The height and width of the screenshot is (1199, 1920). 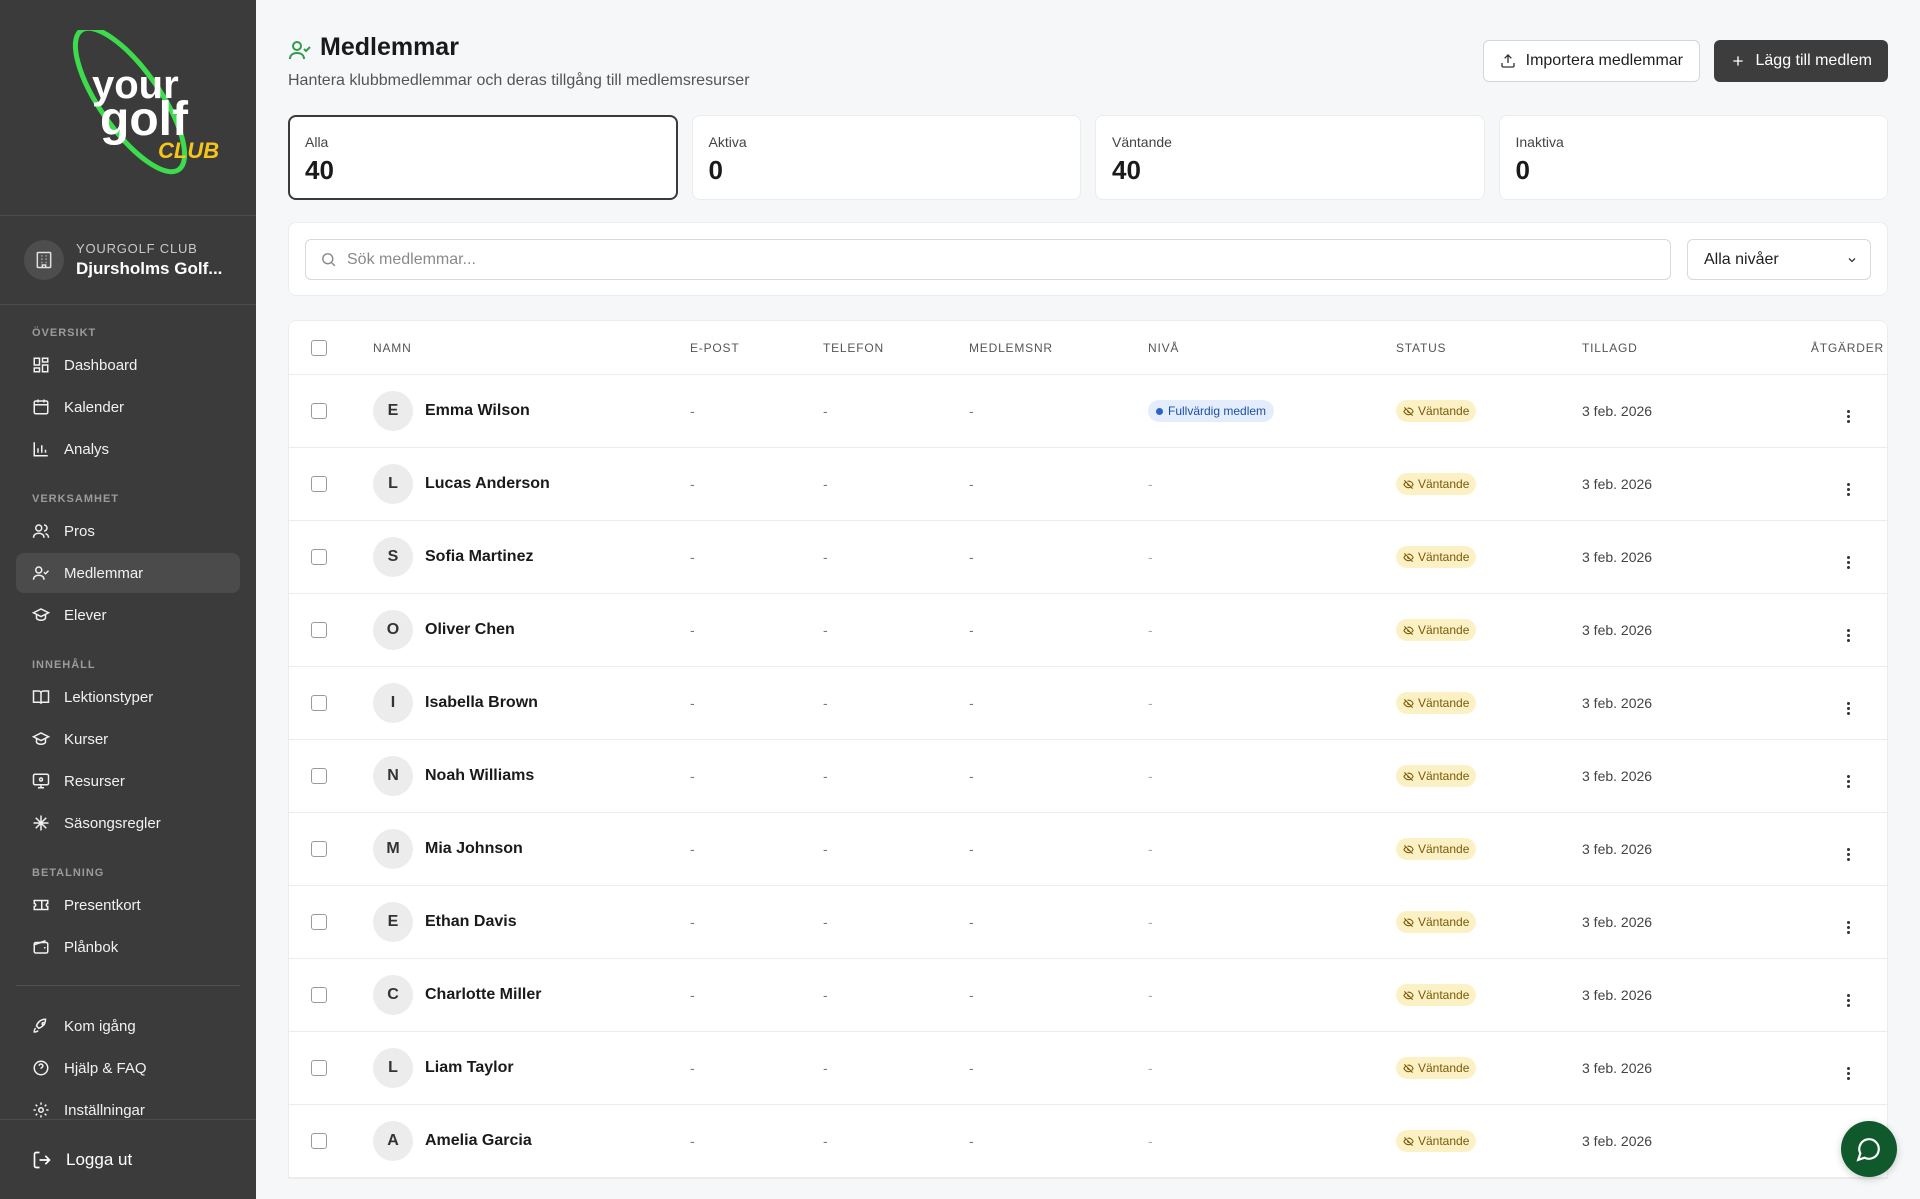 I want to click on chat-button, so click(x=1869, y=1149).